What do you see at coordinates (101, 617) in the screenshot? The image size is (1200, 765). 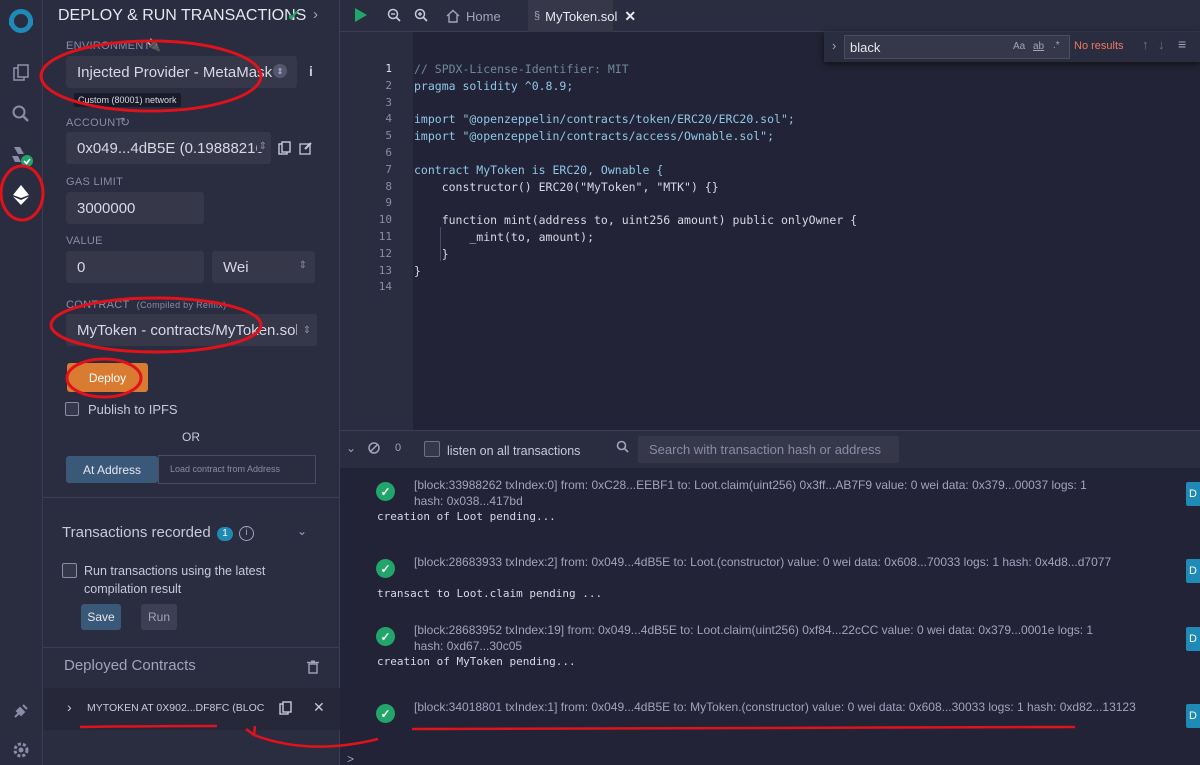 I see `save-button: Save` at bounding box center [101, 617].